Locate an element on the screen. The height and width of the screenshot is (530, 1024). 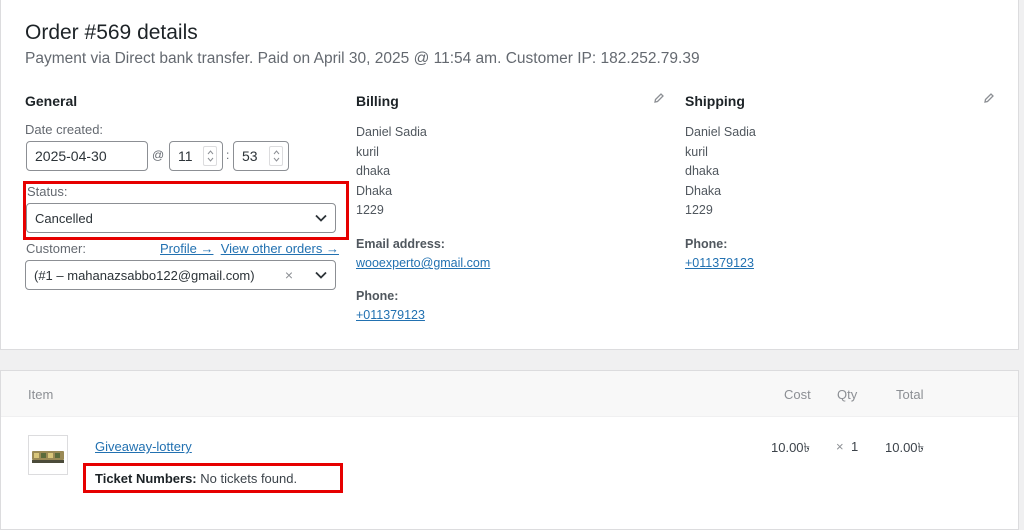
time-colon: : is located at coordinates (228, 155).